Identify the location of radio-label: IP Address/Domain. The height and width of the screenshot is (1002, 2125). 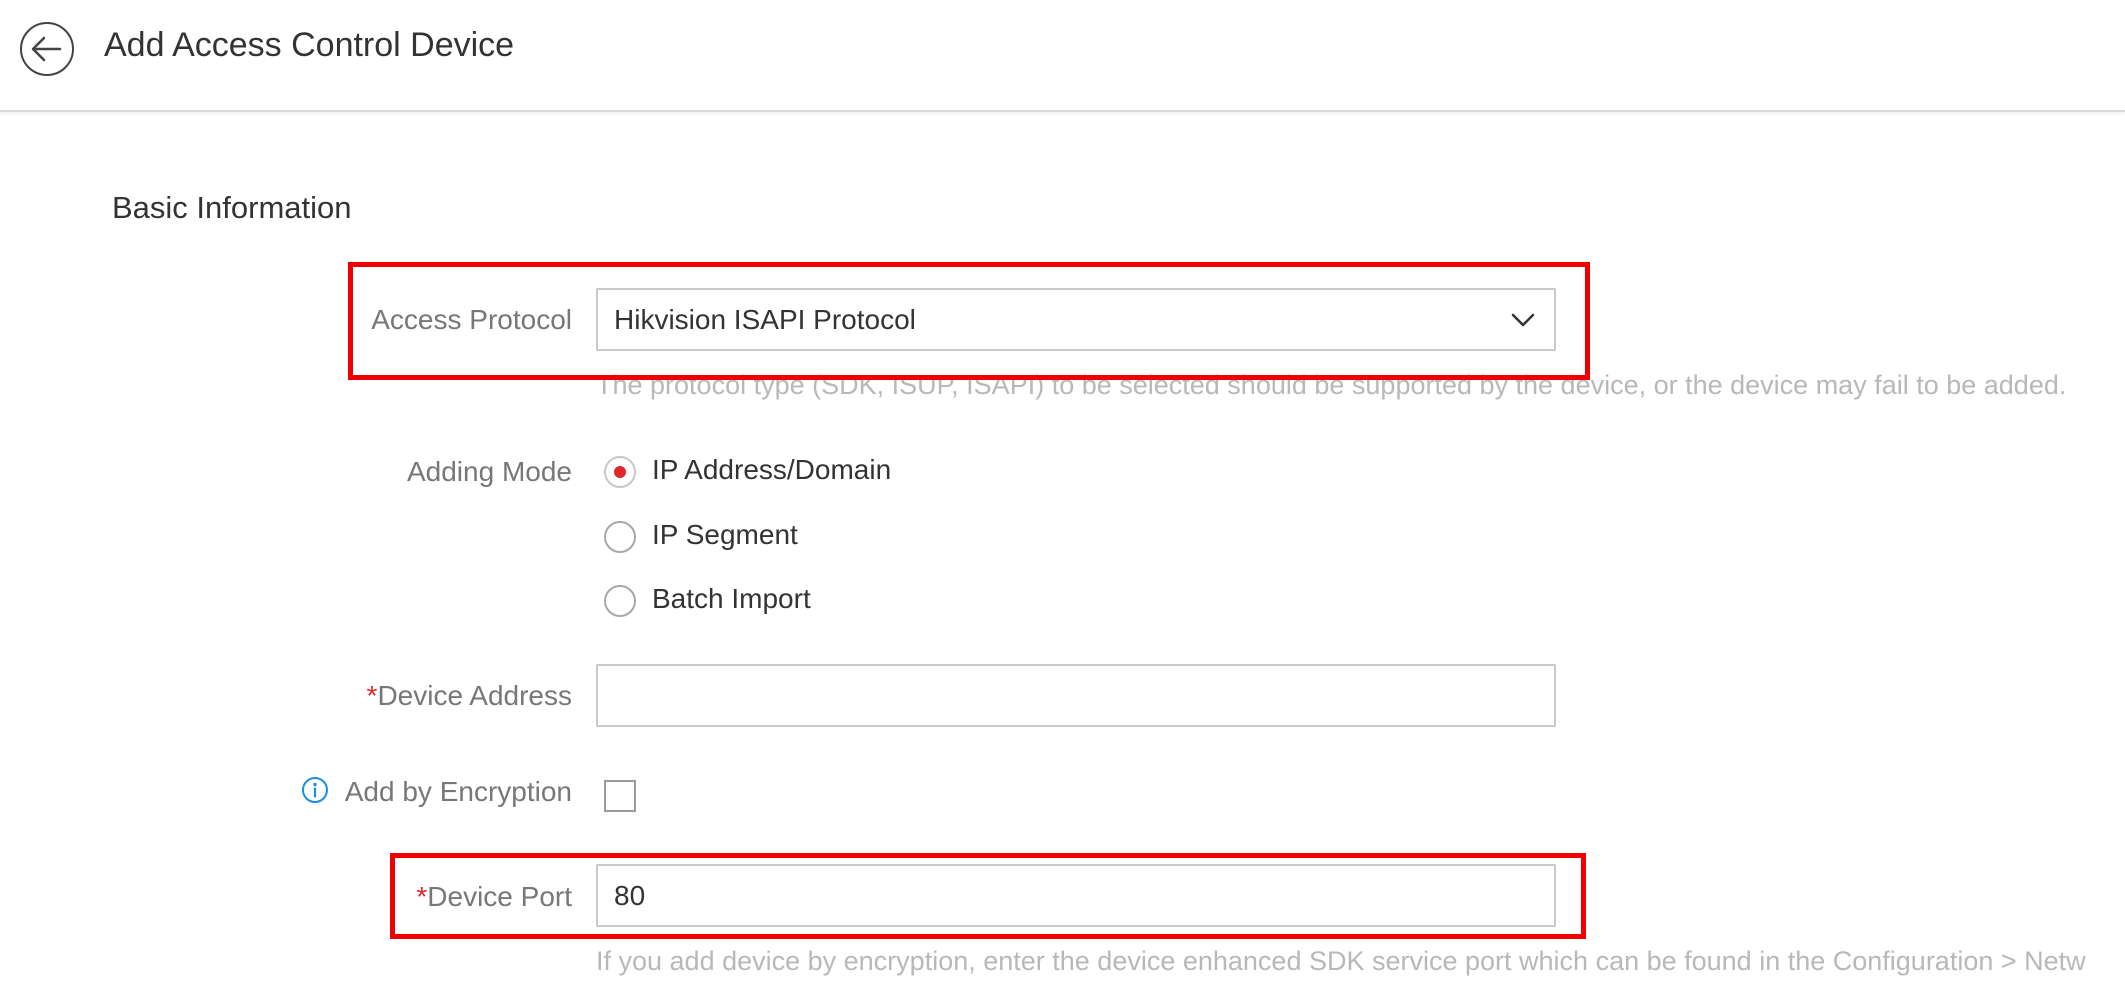
(772, 469).